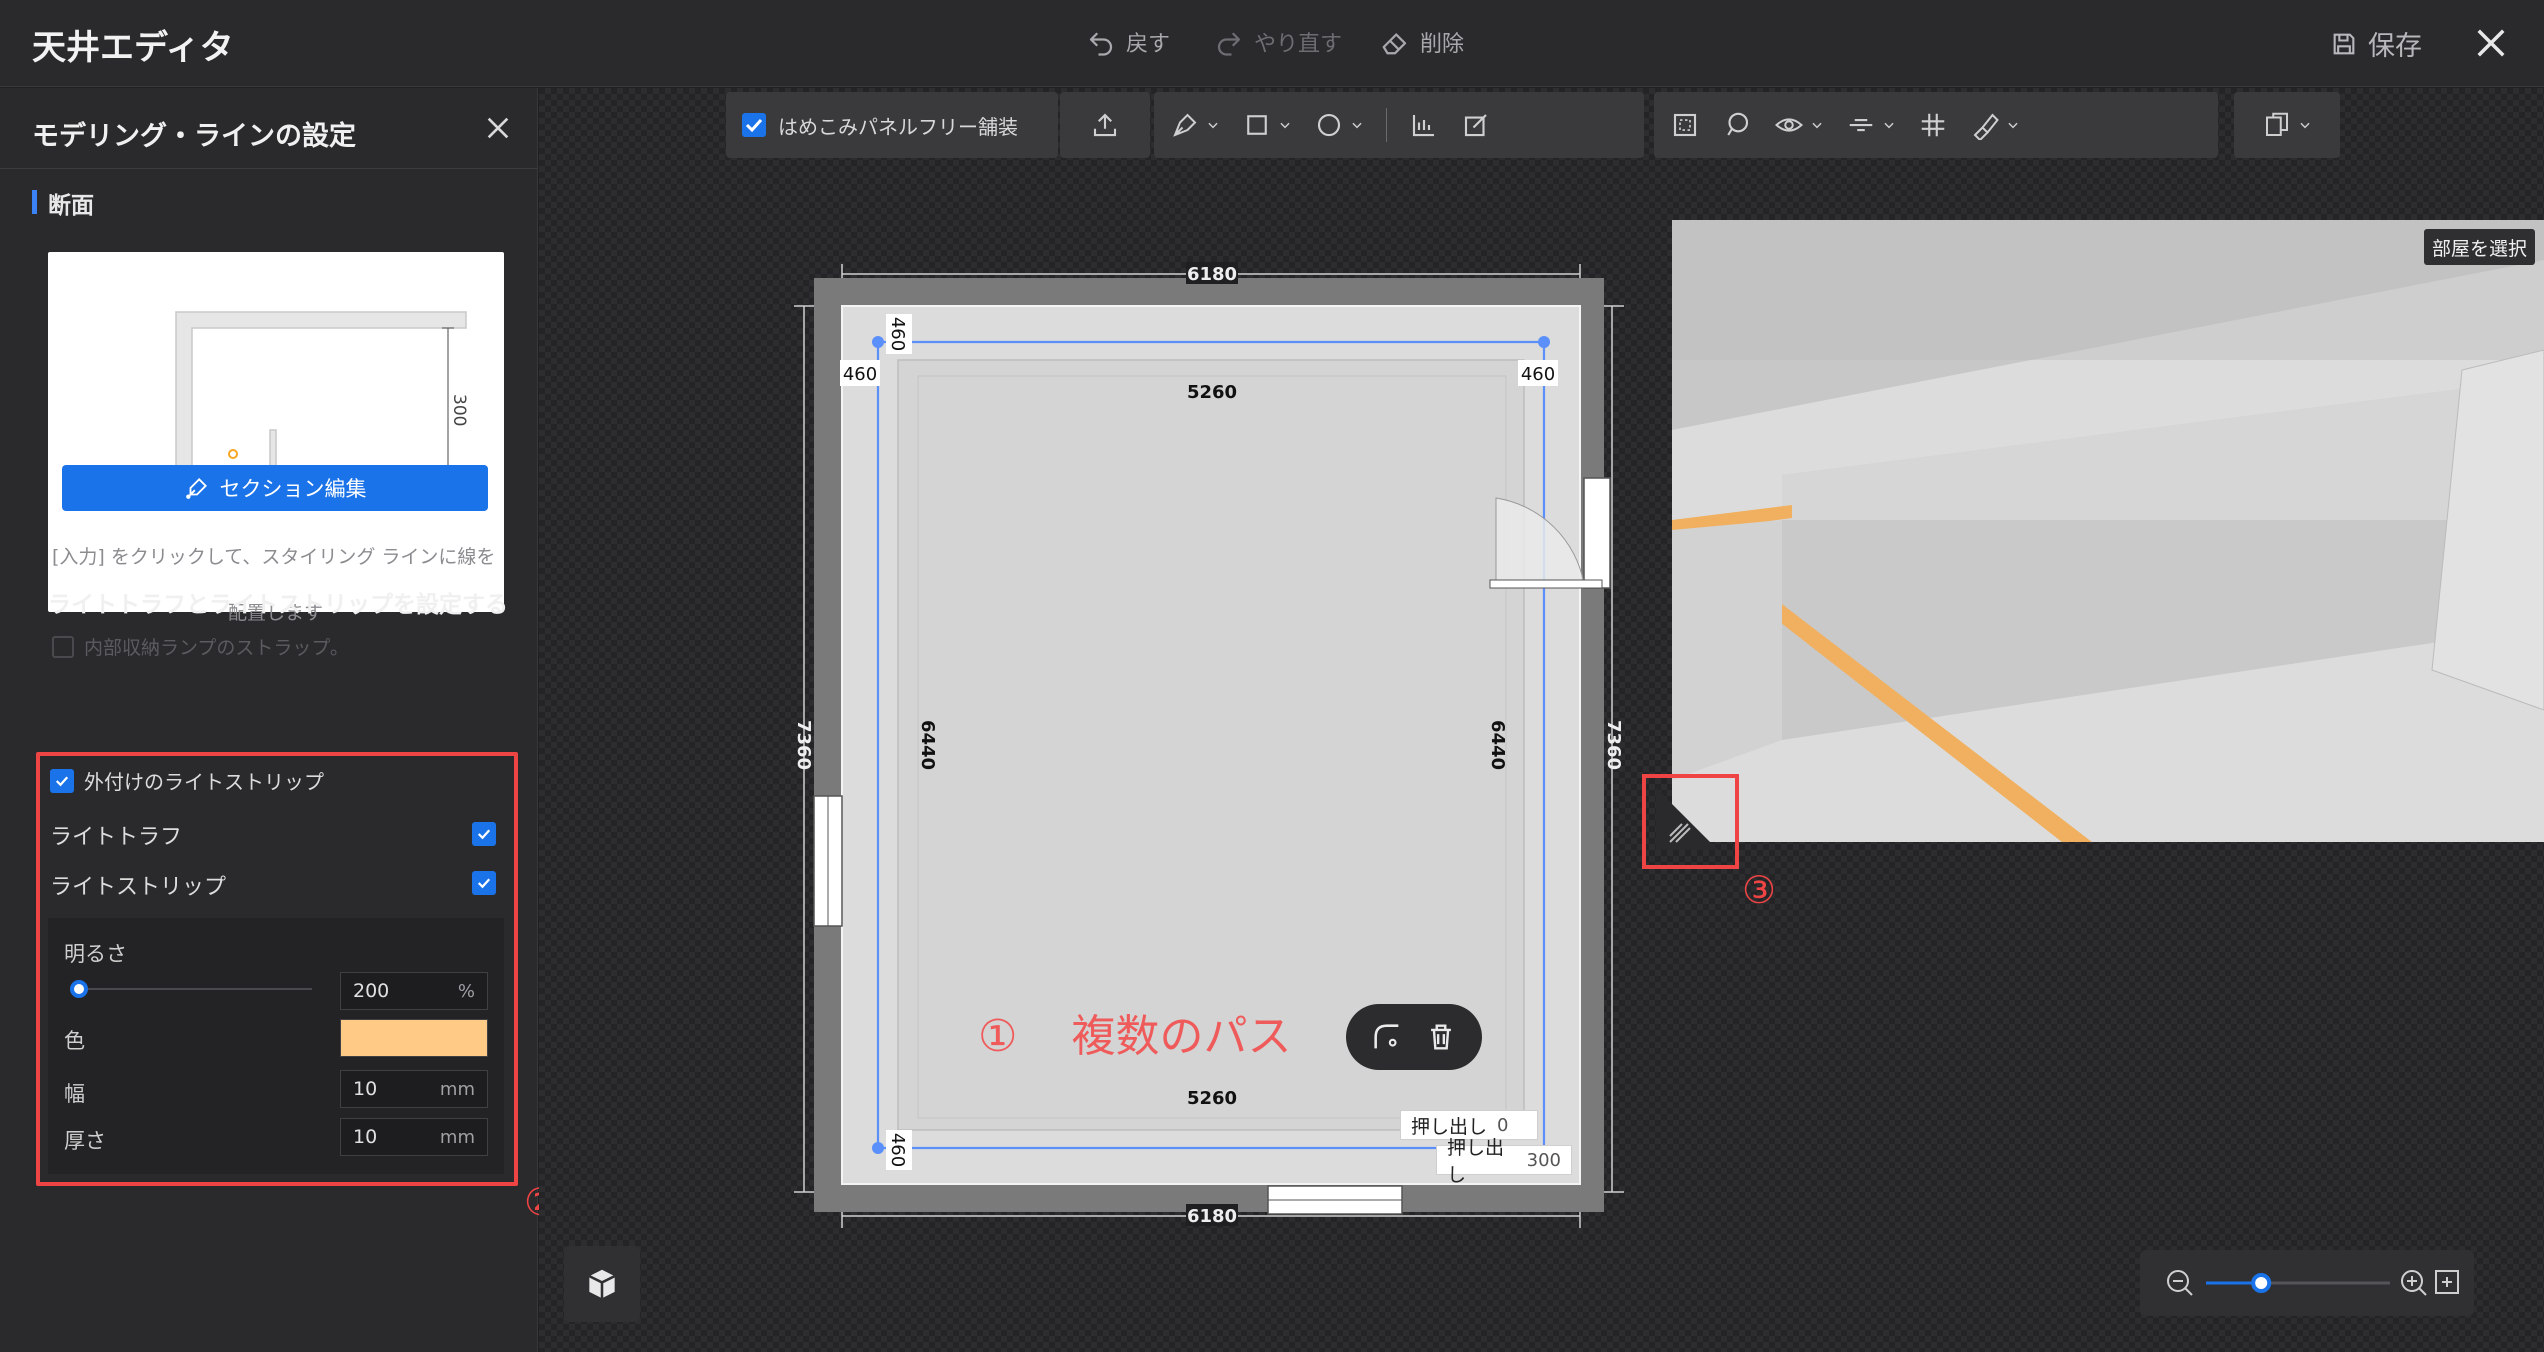  What do you see at coordinates (1538, 374) in the screenshot?
I see `dim-offset-tr-h: 460` at bounding box center [1538, 374].